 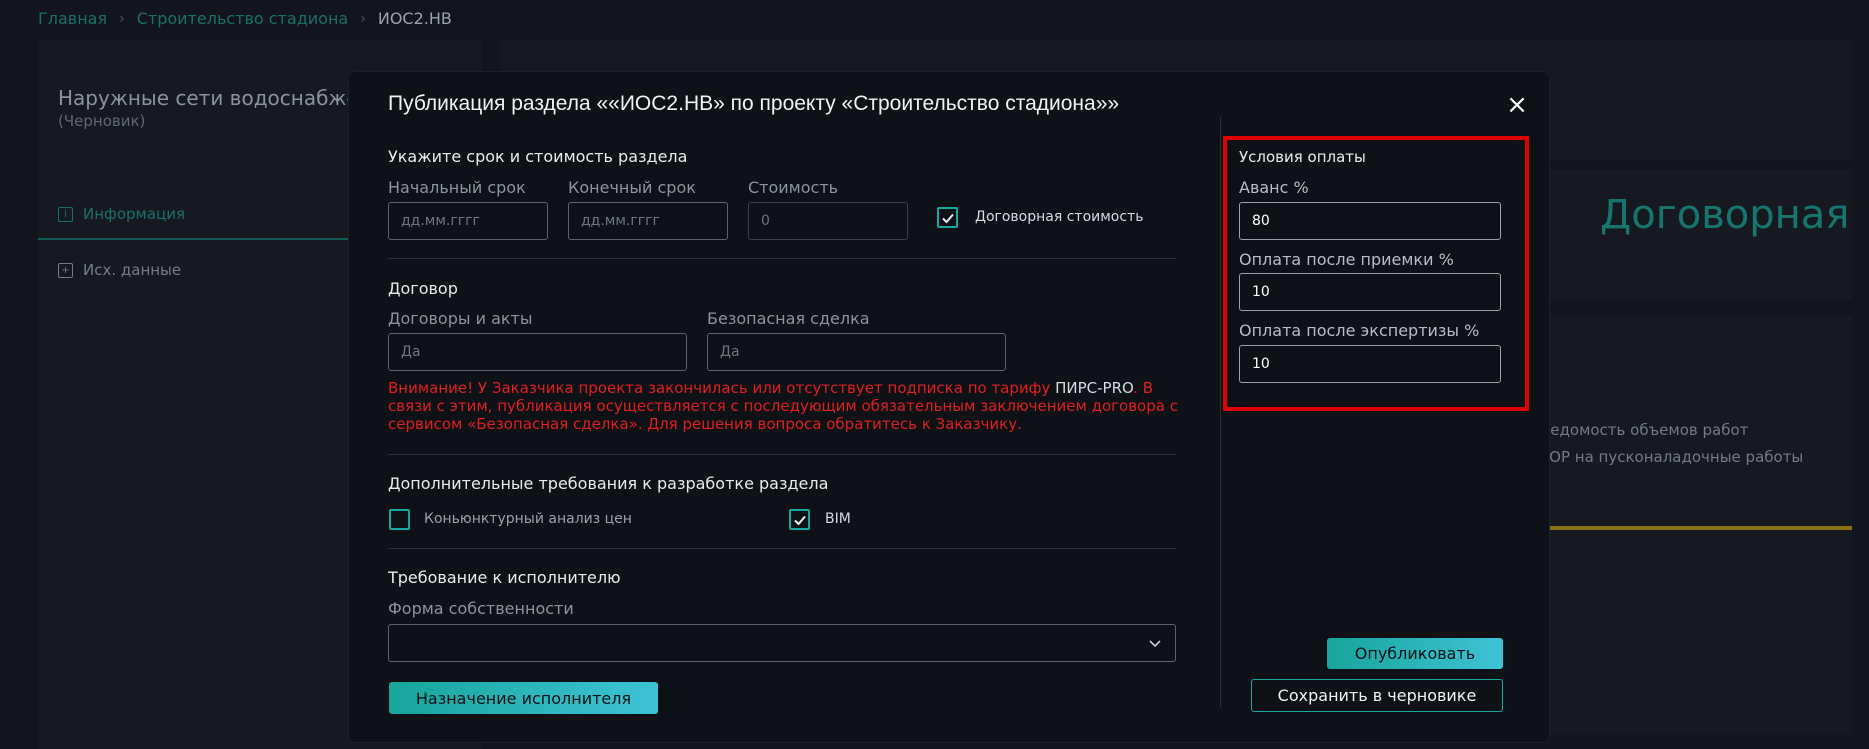 I want to click on term-section-heading: Укажите срок и стоимость раздела, so click(x=538, y=156).